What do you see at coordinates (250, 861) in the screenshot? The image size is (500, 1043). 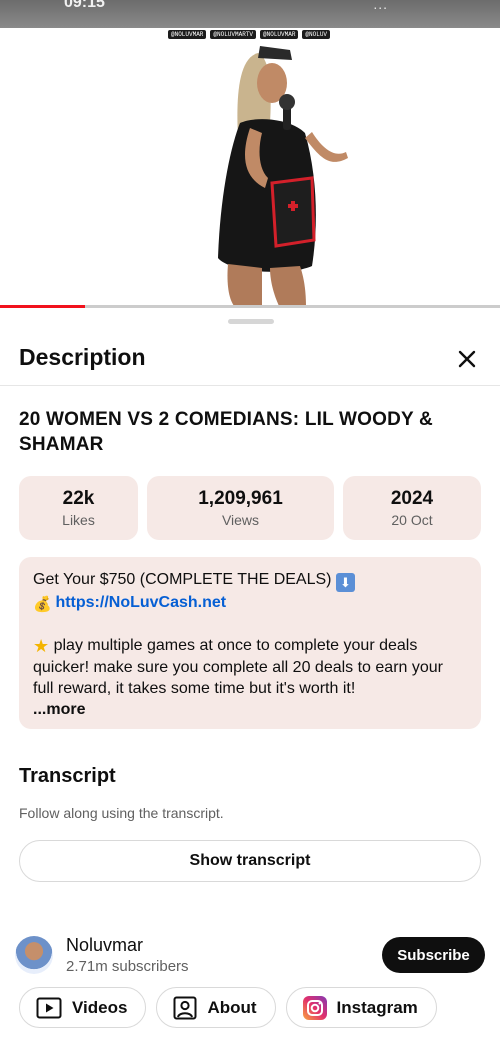 I see `show-transcript-button: Show transcript` at bounding box center [250, 861].